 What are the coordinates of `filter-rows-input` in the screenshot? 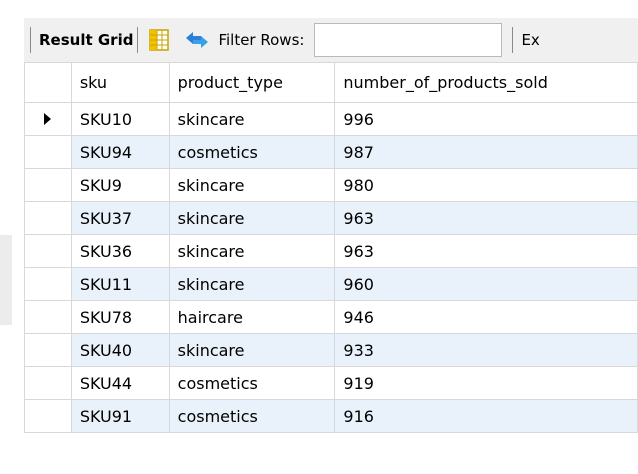 It's located at (408, 40).